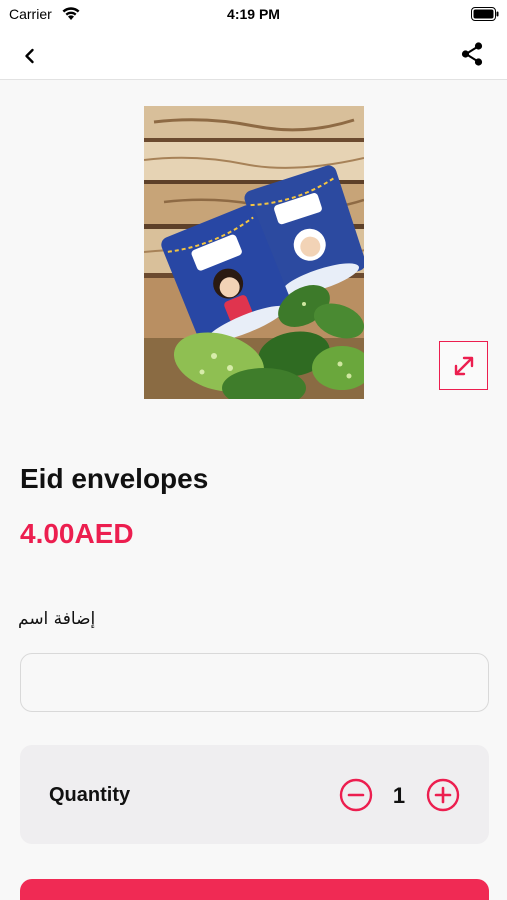 The width and height of the screenshot is (507, 900). I want to click on back-button, so click(30, 56).